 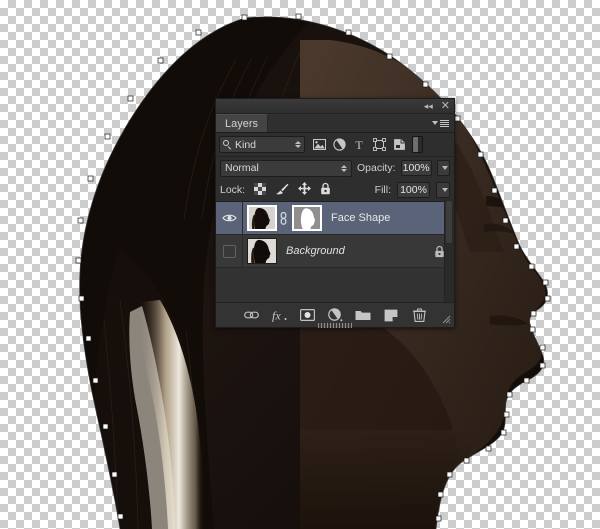 I want to click on link-layers-button, so click(x=251, y=315).